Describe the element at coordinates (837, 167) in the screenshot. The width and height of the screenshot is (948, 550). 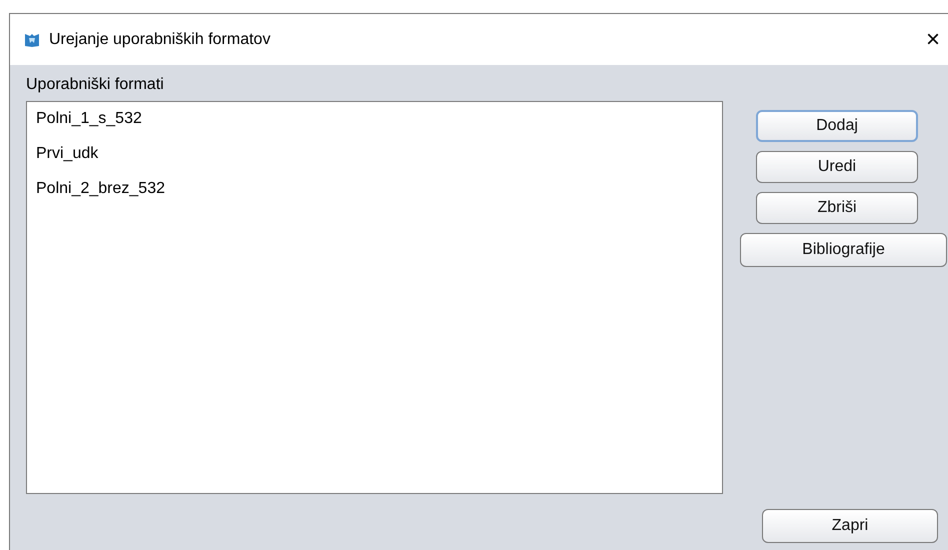
I see `action-button: Uredi` at that location.